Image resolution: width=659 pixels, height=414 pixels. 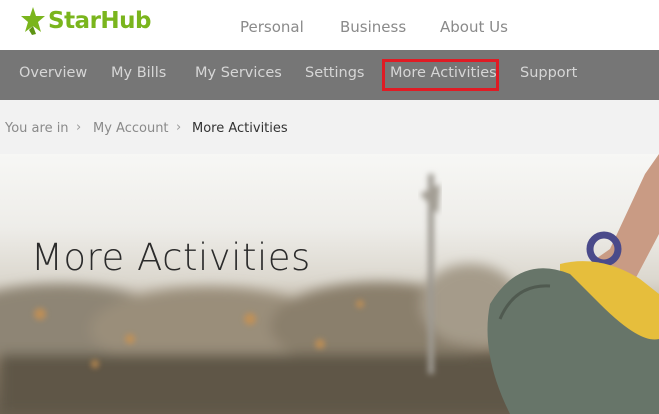 I want to click on top-nav-about-us: About Us, so click(x=474, y=27).